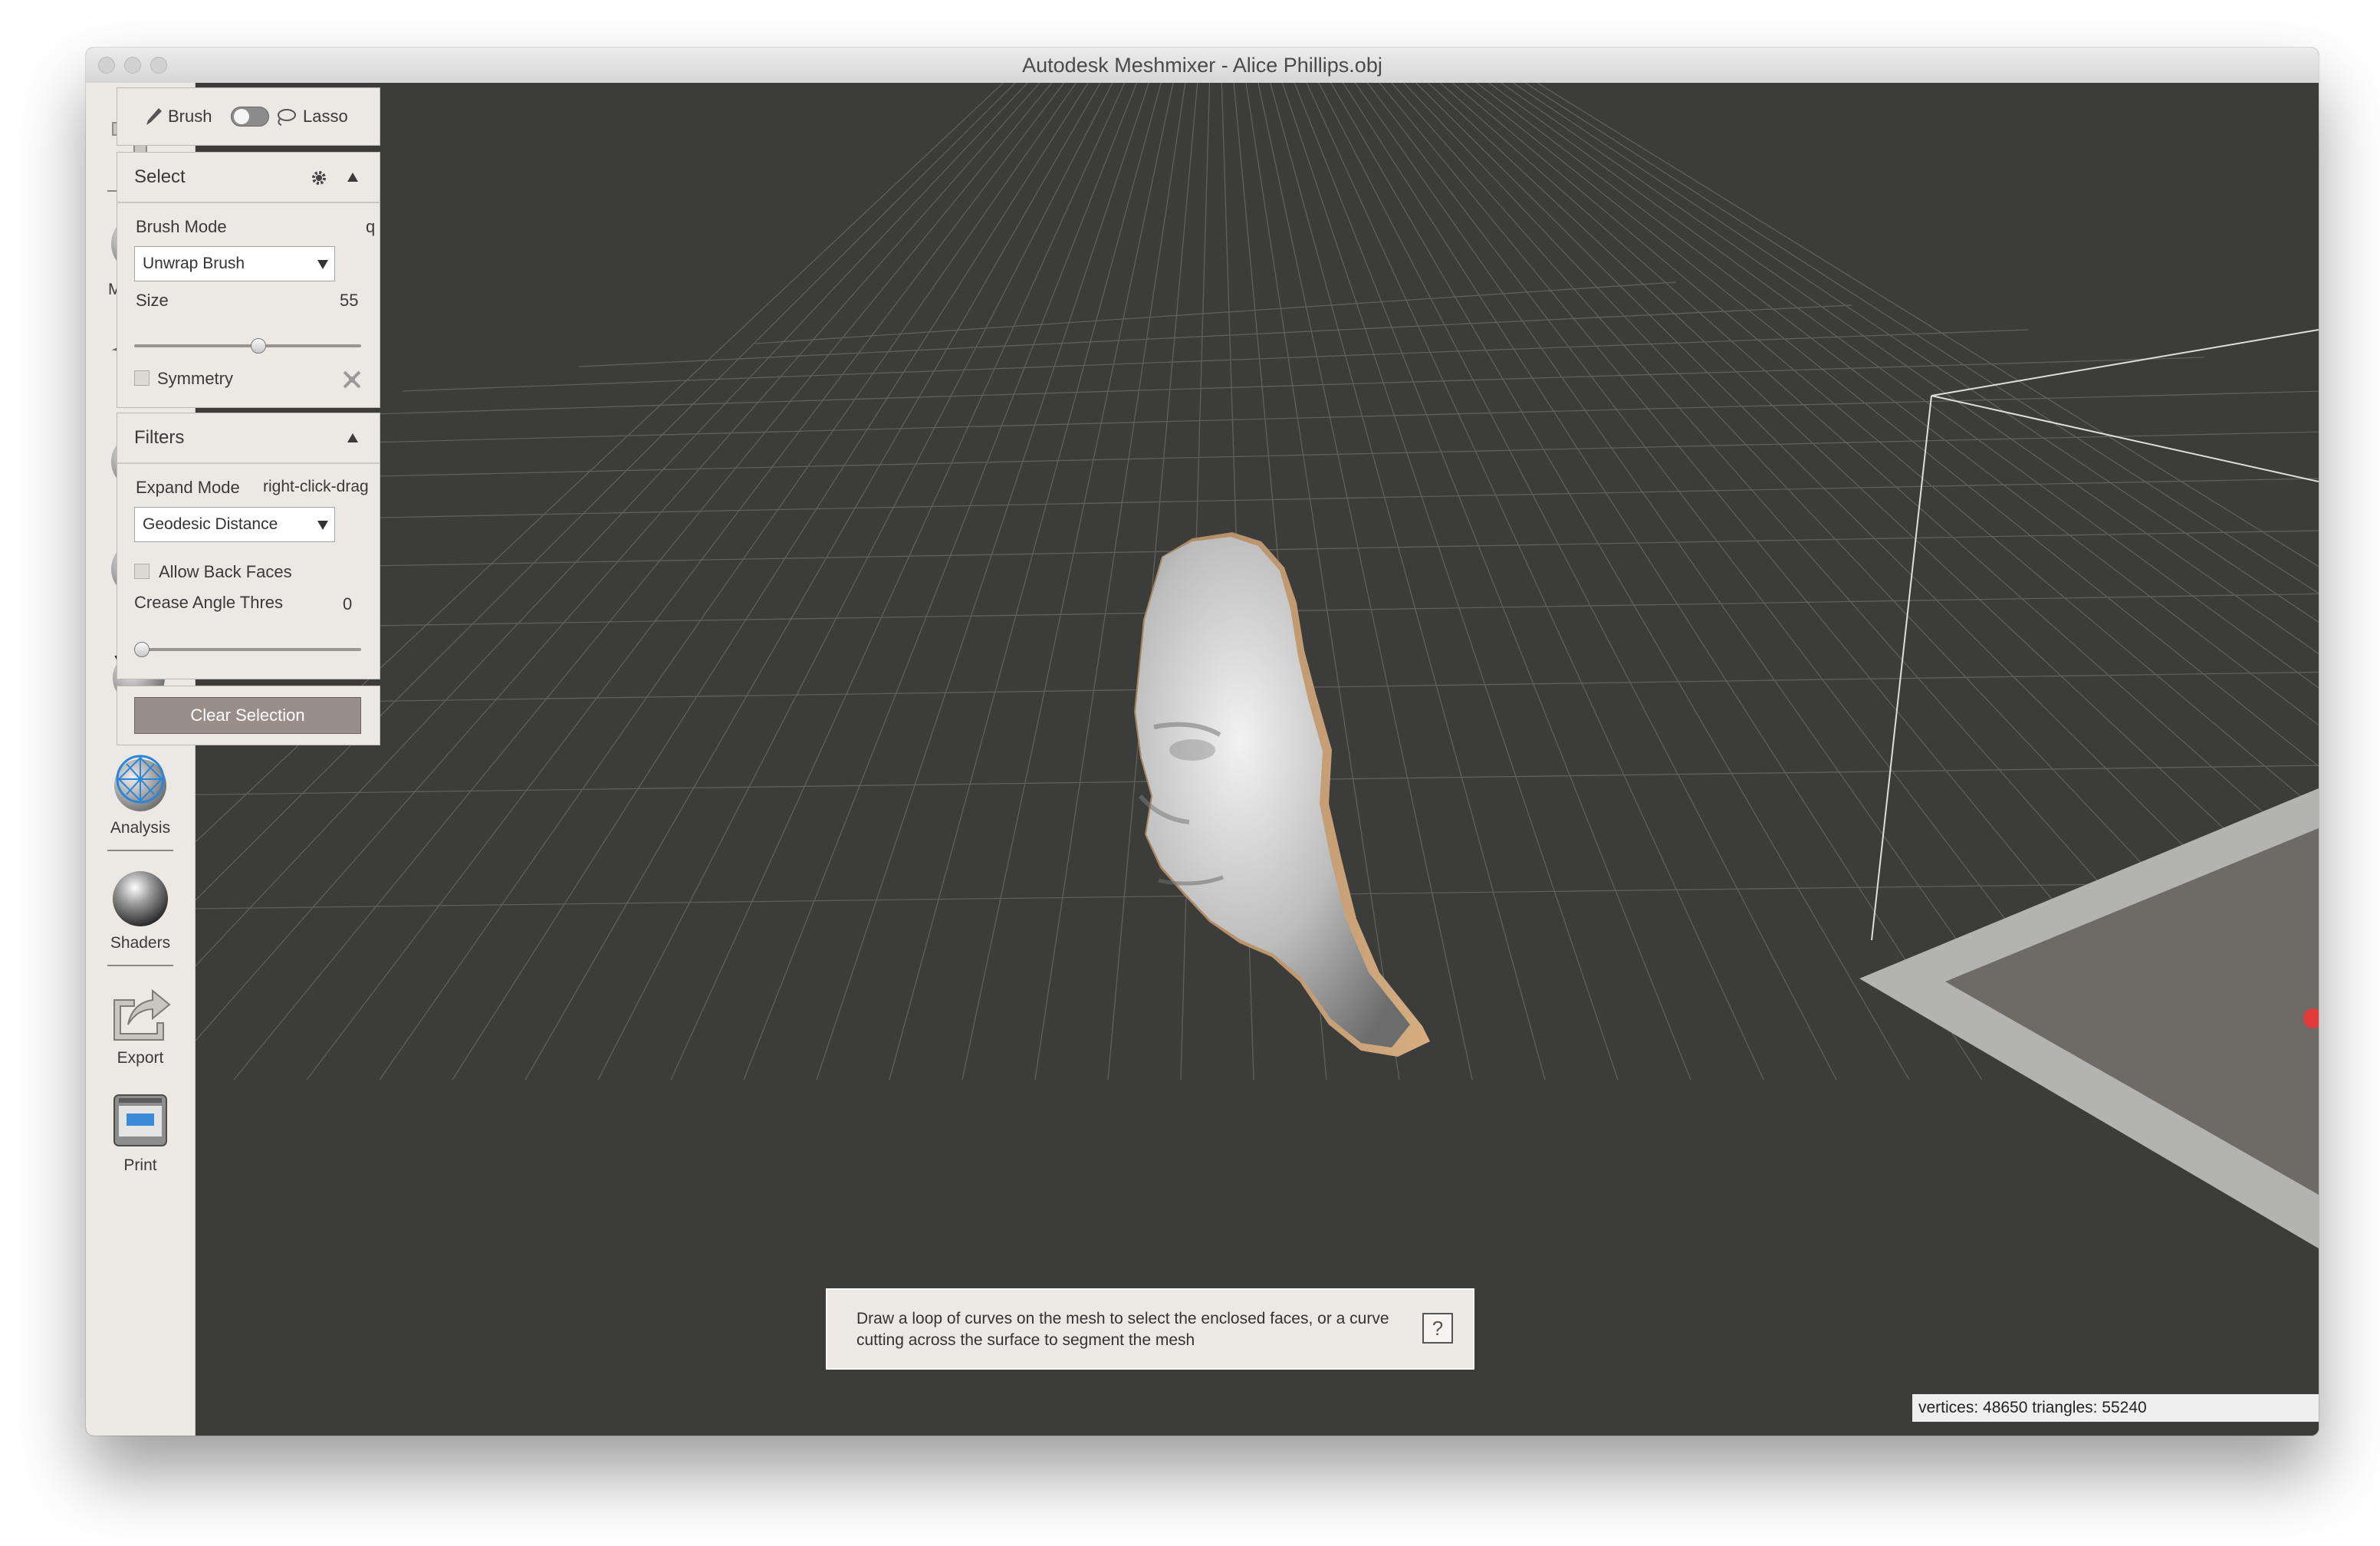  Describe the element at coordinates (352, 437) in the screenshot. I see `collapse-filters-panel-icon` at that location.